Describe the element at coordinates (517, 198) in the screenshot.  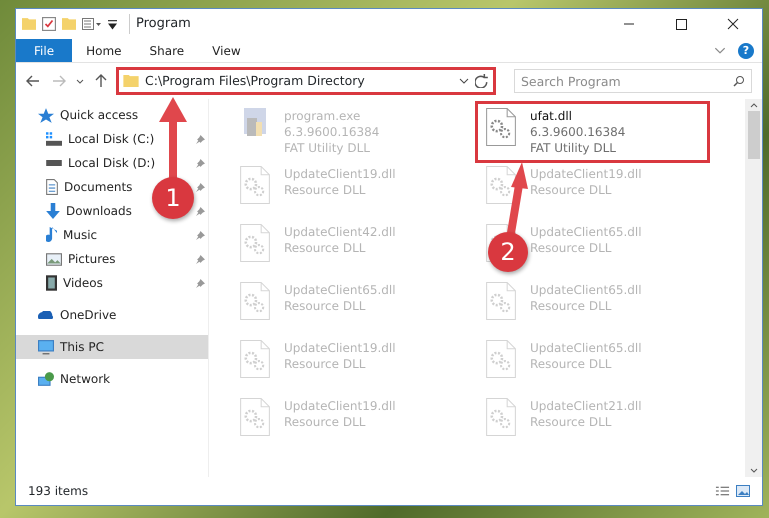
I see `annotation-arrow` at that location.